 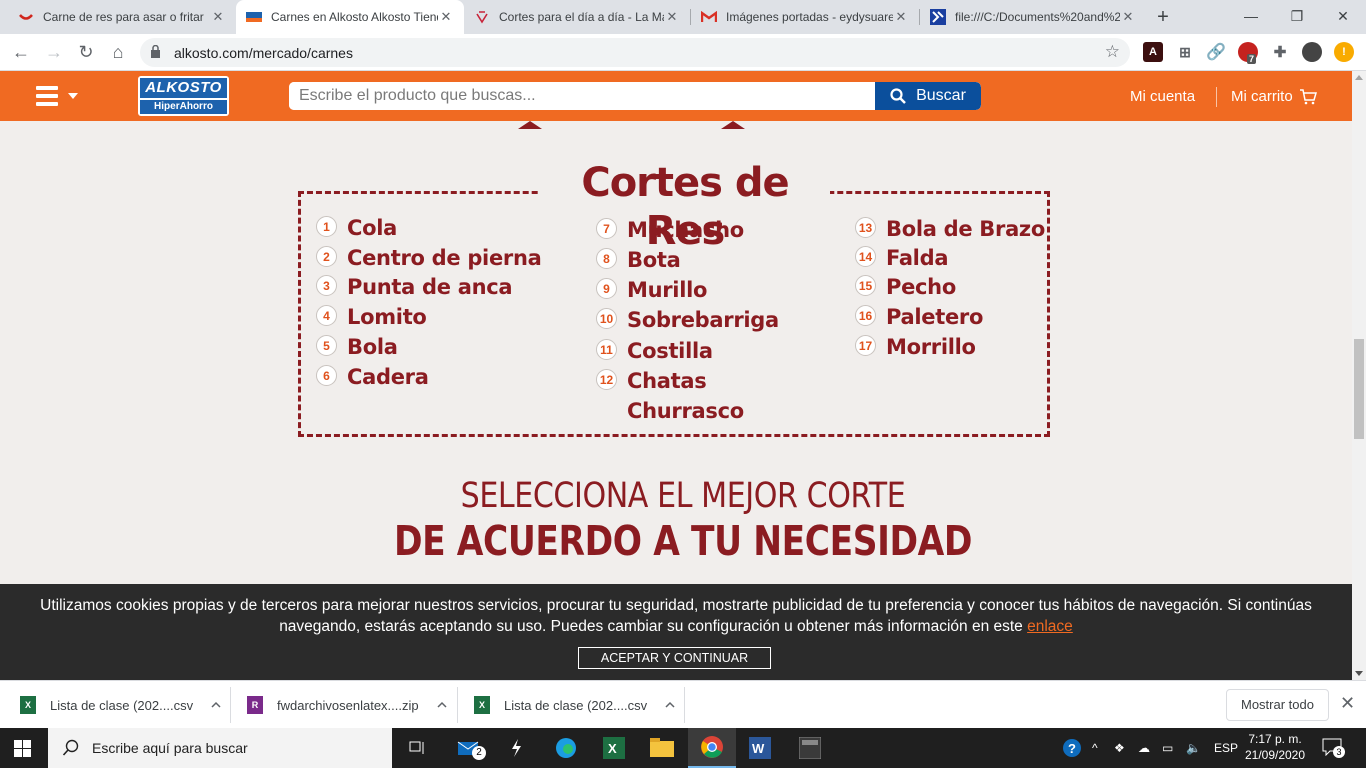 What do you see at coordinates (865, 285) in the screenshot?
I see `cut-number: 15` at bounding box center [865, 285].